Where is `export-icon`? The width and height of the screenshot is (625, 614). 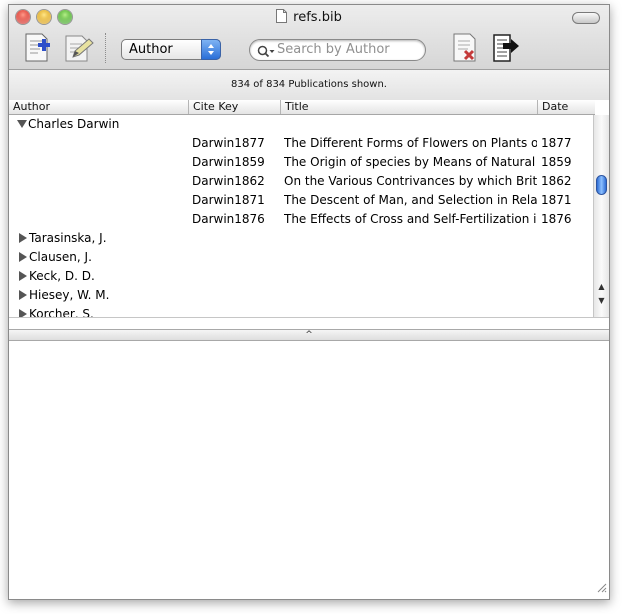
export-icon is located at coordinates (506, 48).